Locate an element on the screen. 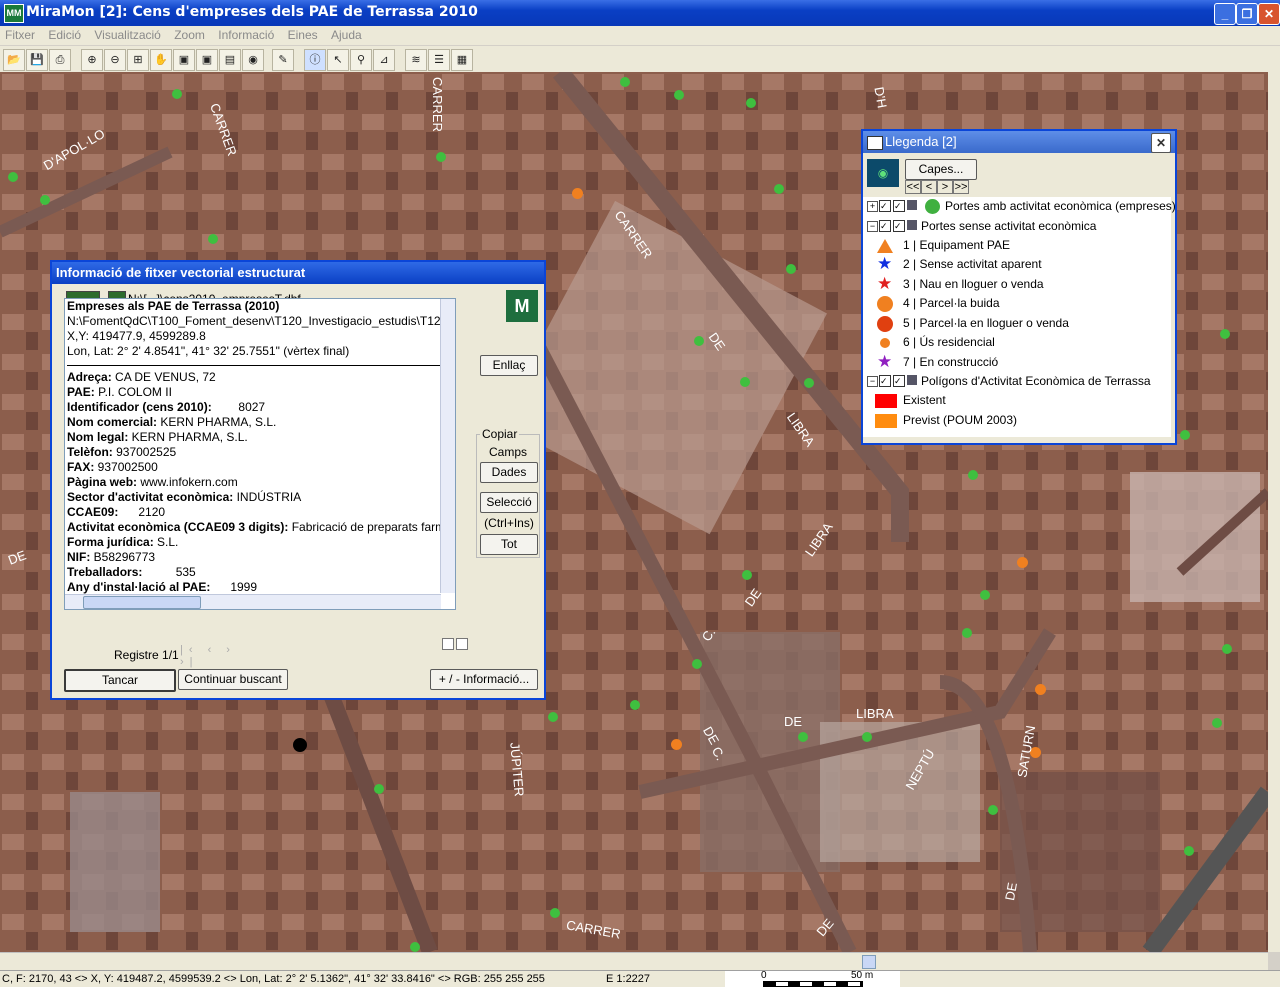 Image resolution: width=1280 pixels, height=987 pixels. minimize-button: _ is located at coordinates (1225, 14).